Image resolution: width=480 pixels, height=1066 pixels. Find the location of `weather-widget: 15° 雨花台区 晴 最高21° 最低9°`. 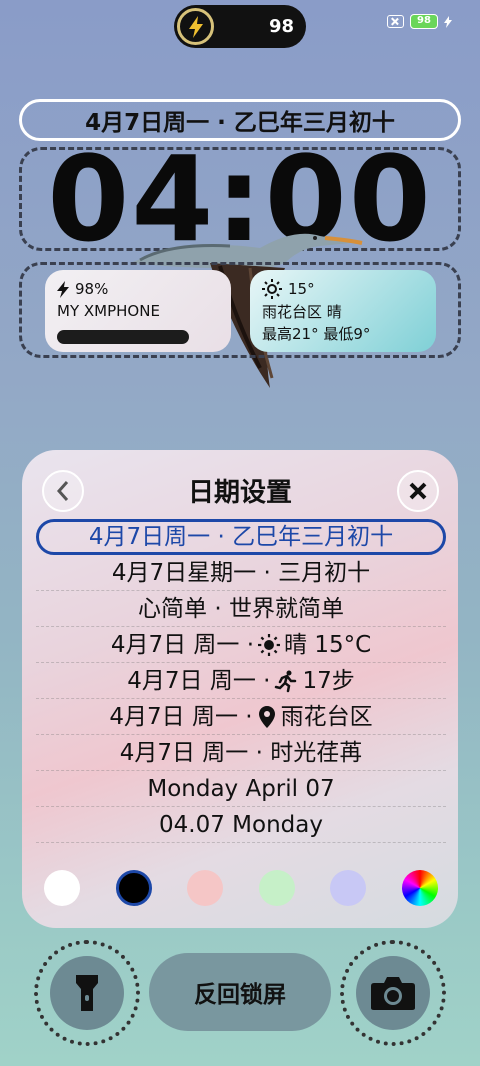

weather-widget: 15° 雨花台区 晴 最高21° 最低9° is located at coordinates (343, 311).